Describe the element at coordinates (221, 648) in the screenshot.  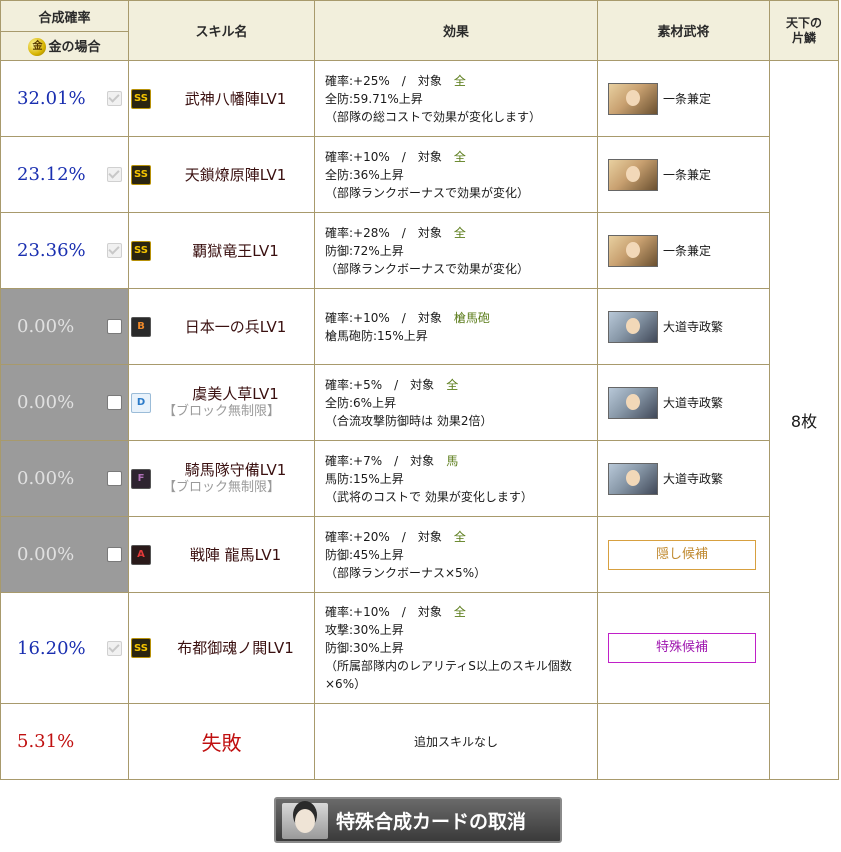
I see `skill-cell: SS 布都御魂ノ閧LV1` at that location.